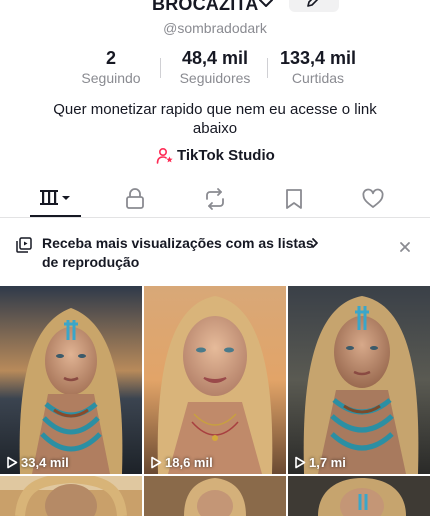 This screenshot has width=430, height=516. I want to click on heart-icon, so click(373, 198).